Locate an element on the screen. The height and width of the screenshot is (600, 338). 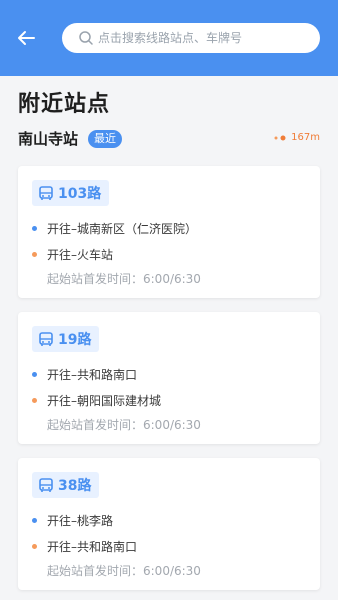
direction-text: 开往–桃李路 is located at coordinates (80, 521).